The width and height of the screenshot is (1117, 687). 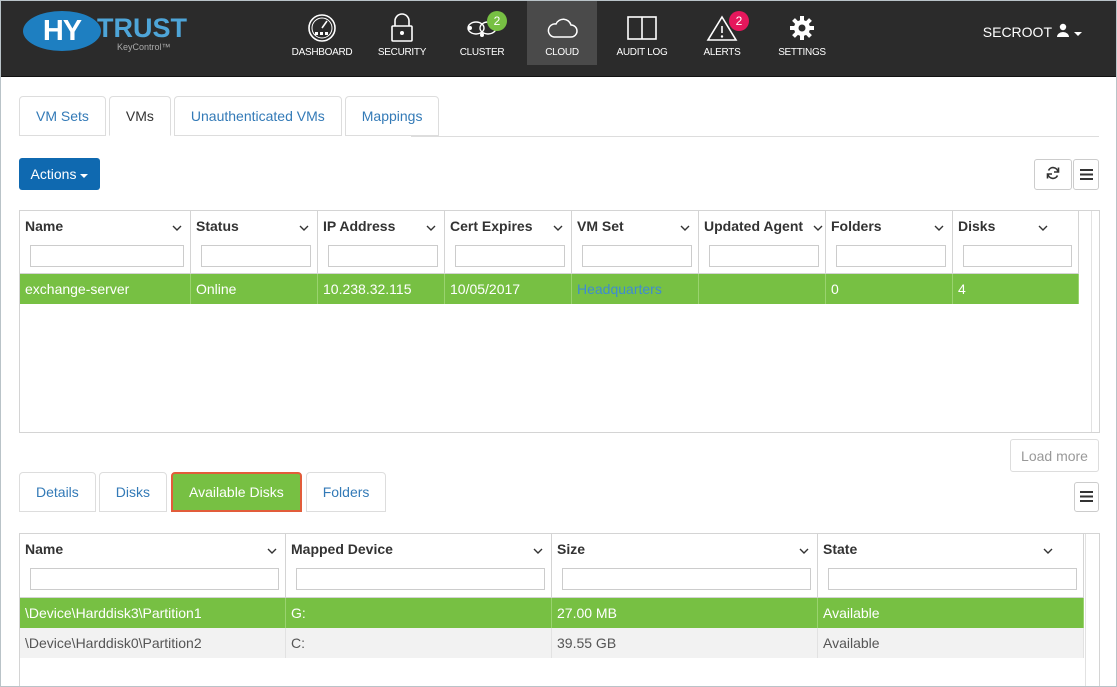 What do you see at coordinates (256, 256) in the screenshot?
I see `filter-status` at bounding box center [256, 256].